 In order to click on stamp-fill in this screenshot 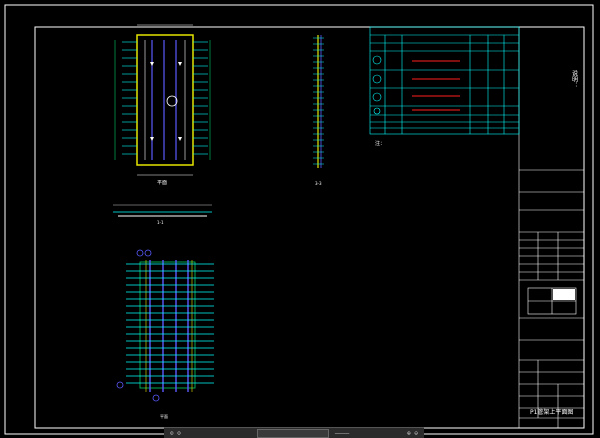, I will do `click(564, 294)`.